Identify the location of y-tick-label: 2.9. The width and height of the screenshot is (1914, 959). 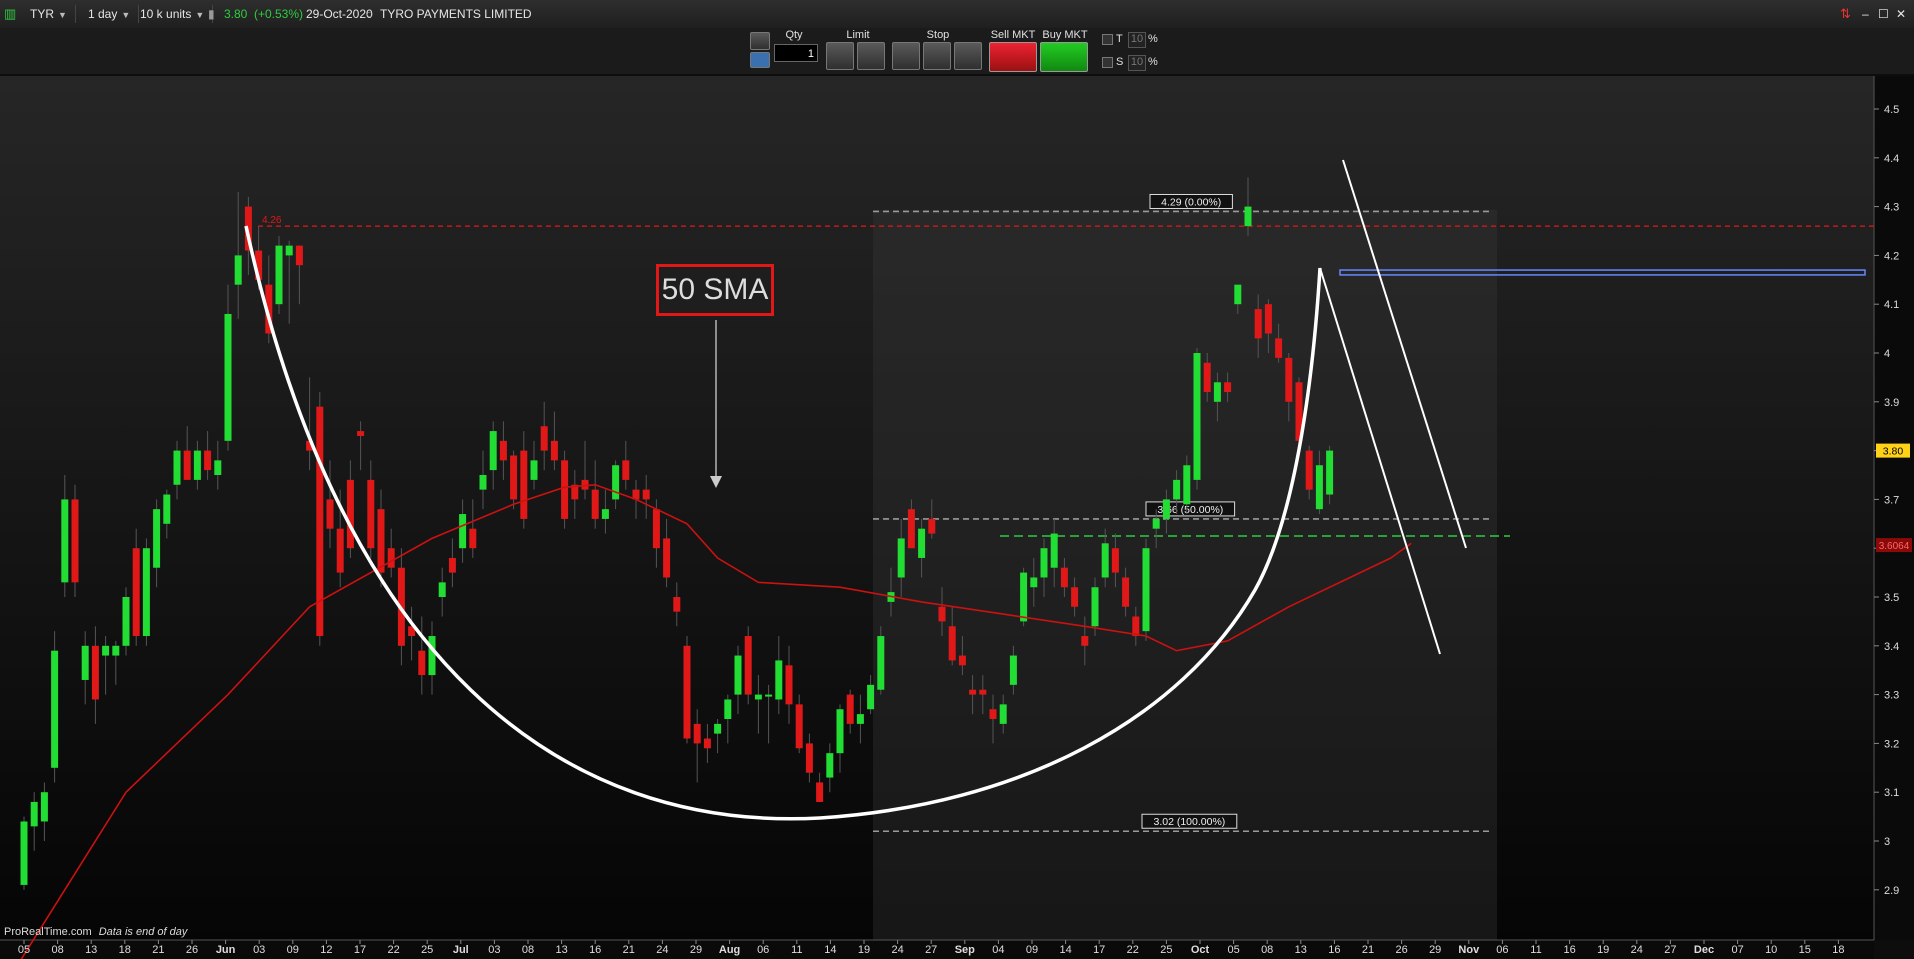
(1891, 891).